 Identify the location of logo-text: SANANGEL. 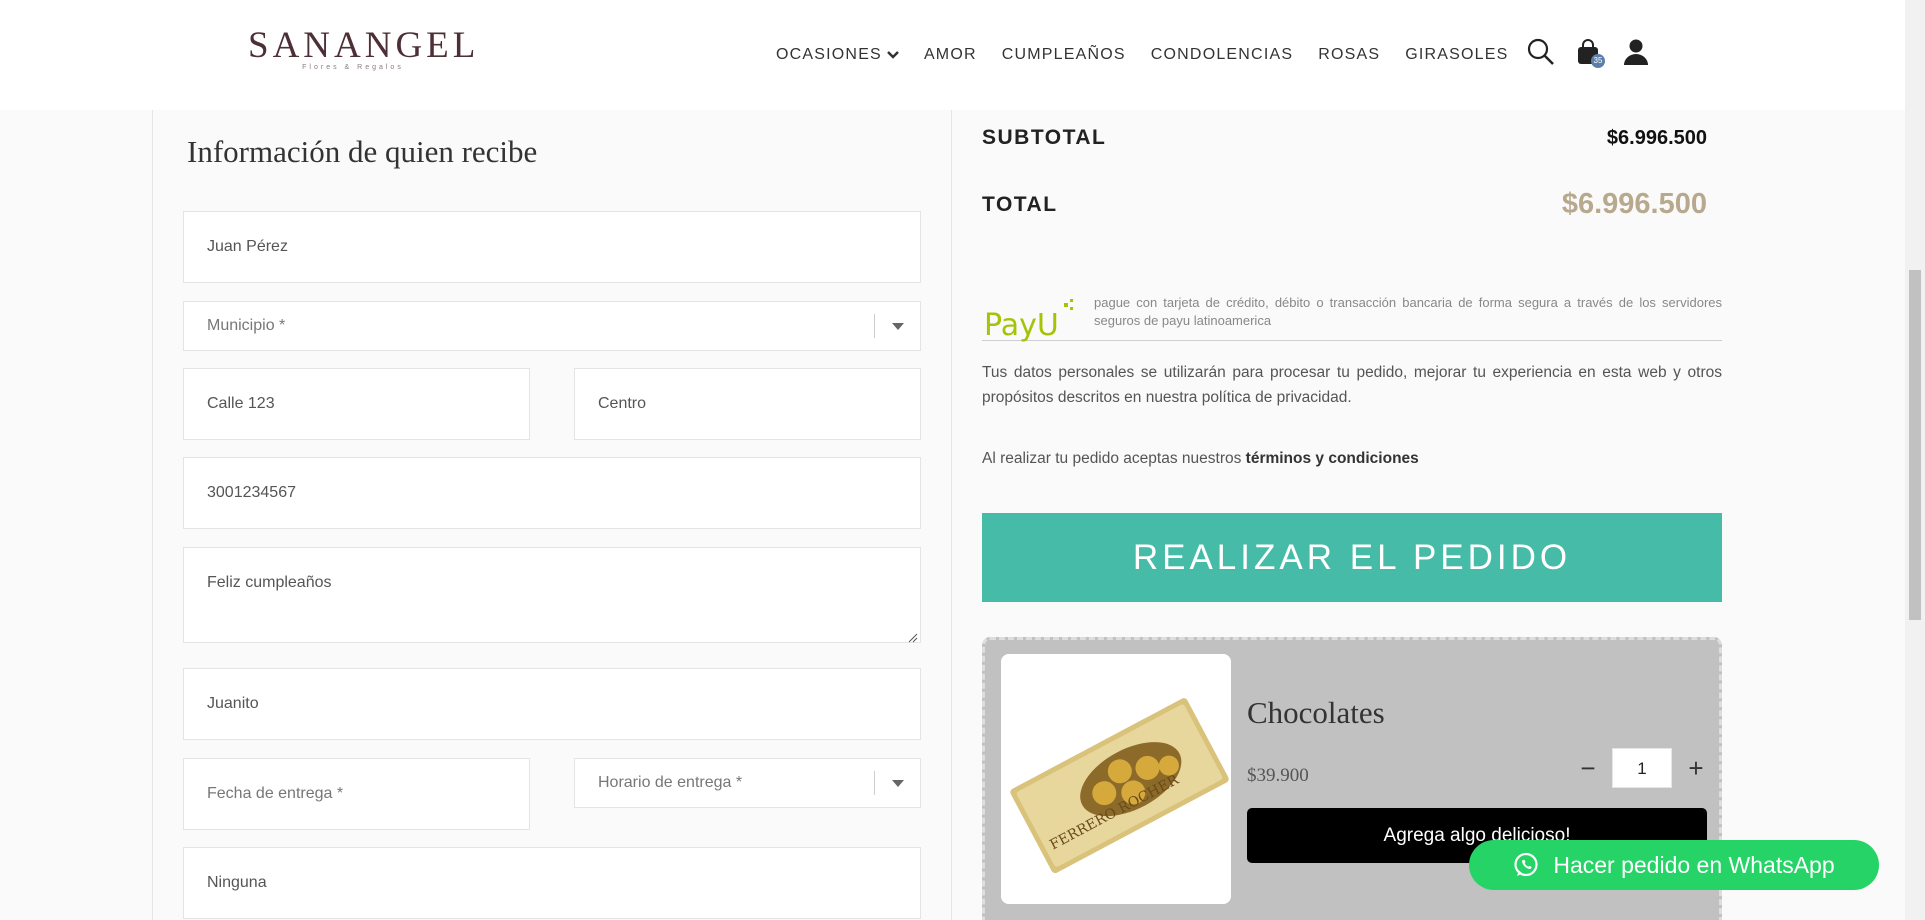
(364, 45).